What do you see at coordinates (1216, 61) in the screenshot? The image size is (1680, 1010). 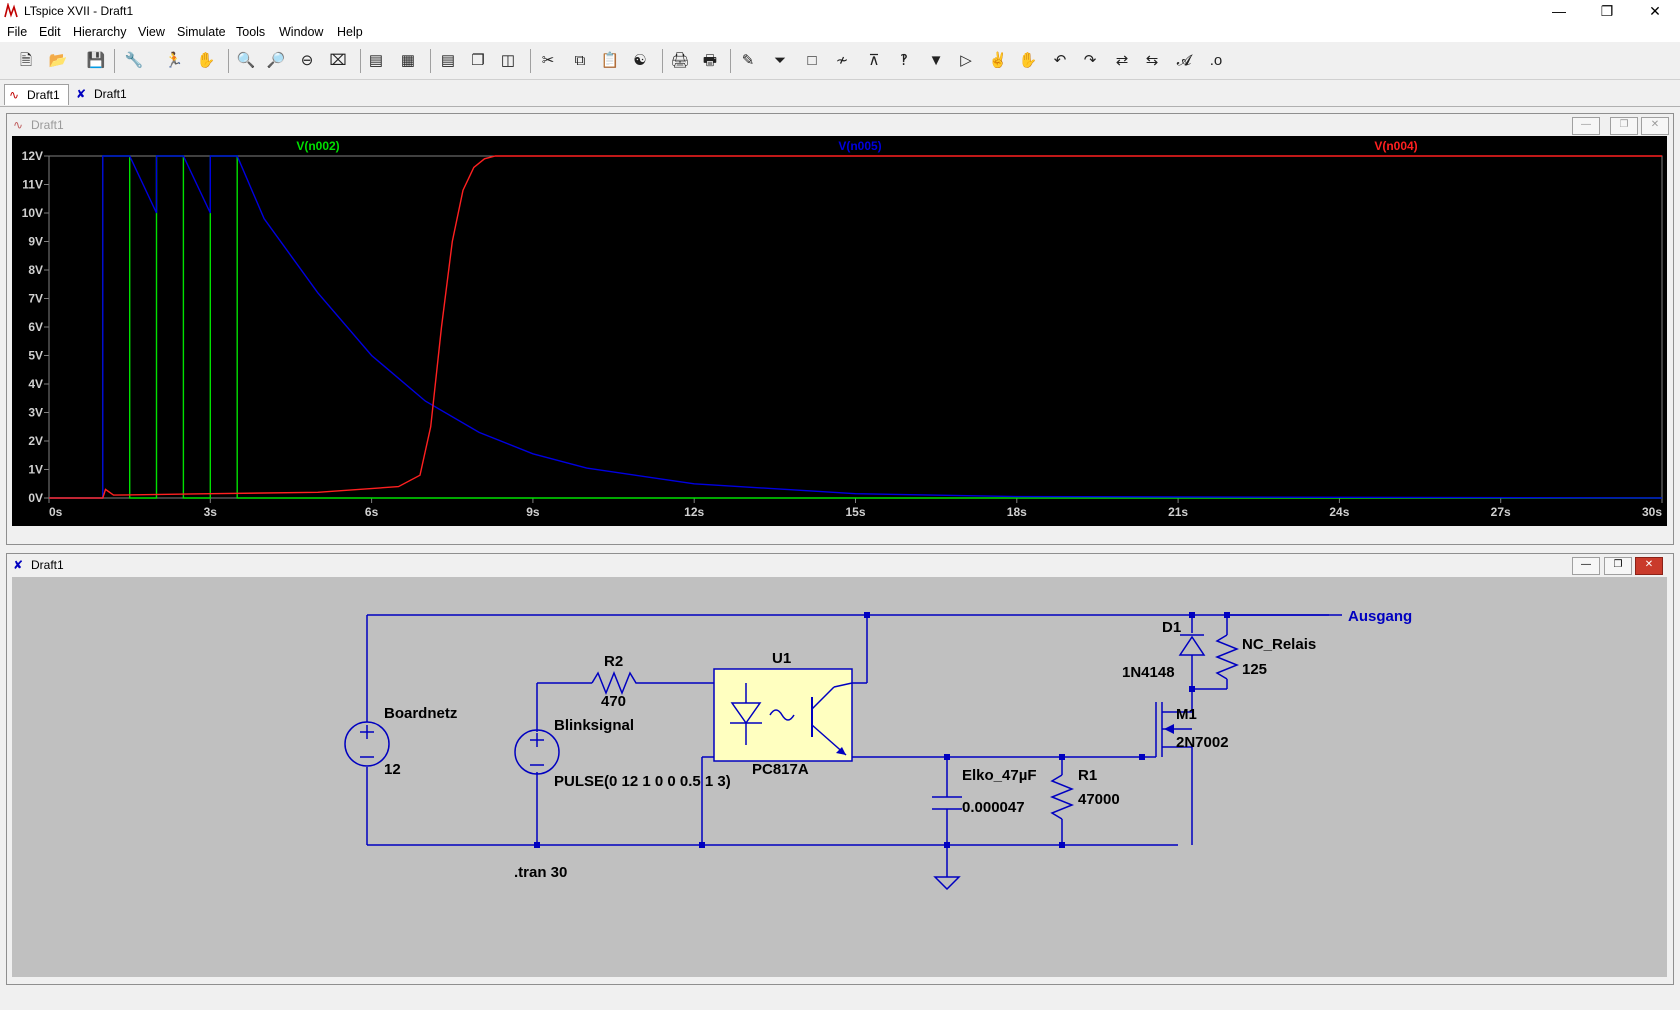 I see `spice-directive-icon: .o` at bounding box center [1216, 61].